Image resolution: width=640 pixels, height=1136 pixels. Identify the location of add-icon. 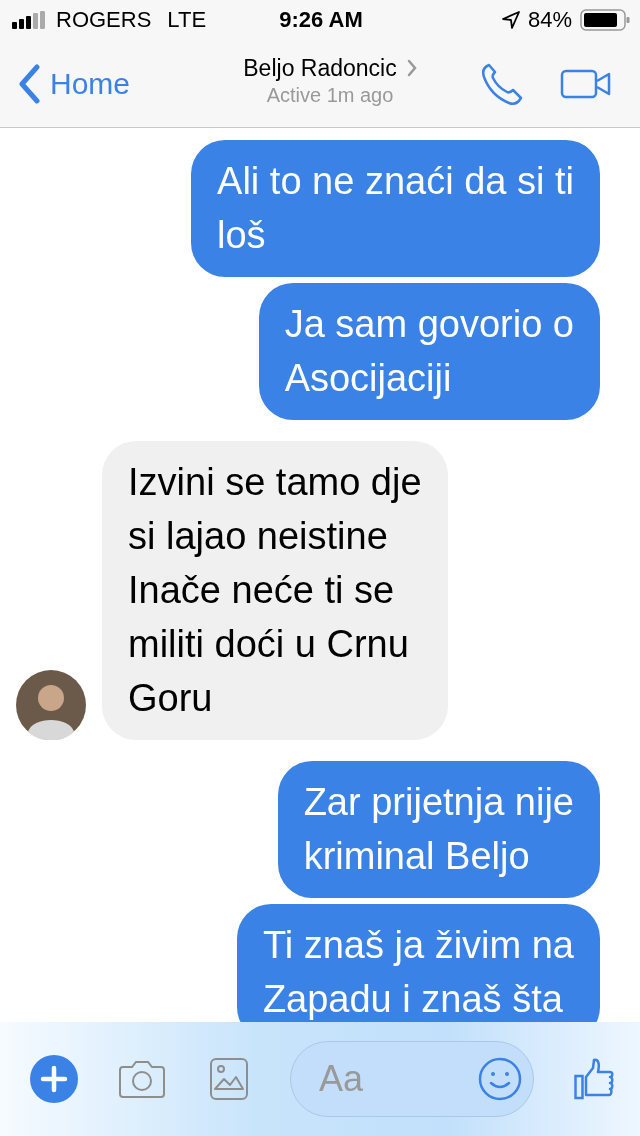
(54, 1079).